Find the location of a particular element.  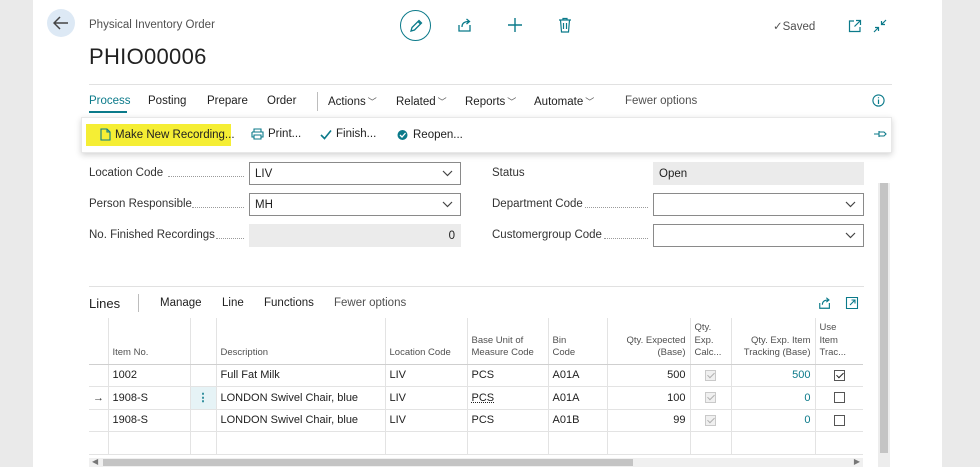

tab-posting: Posting is located at coordinates (167, 101).